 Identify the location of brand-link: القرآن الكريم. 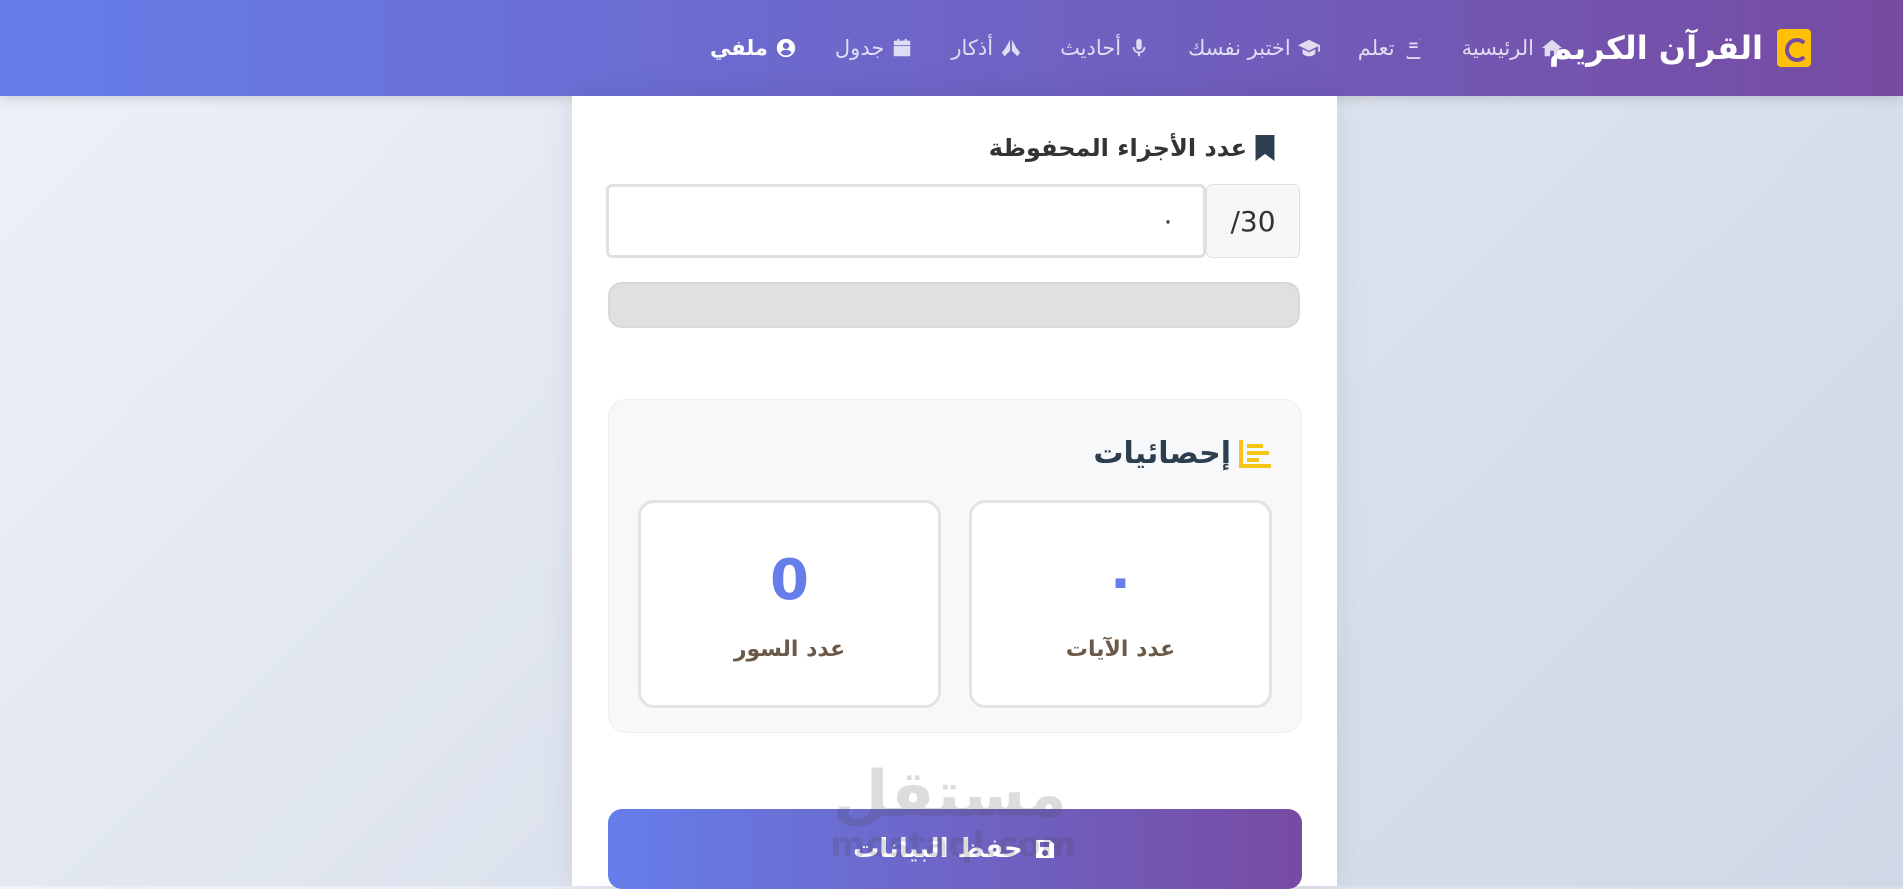
(1680, 48).